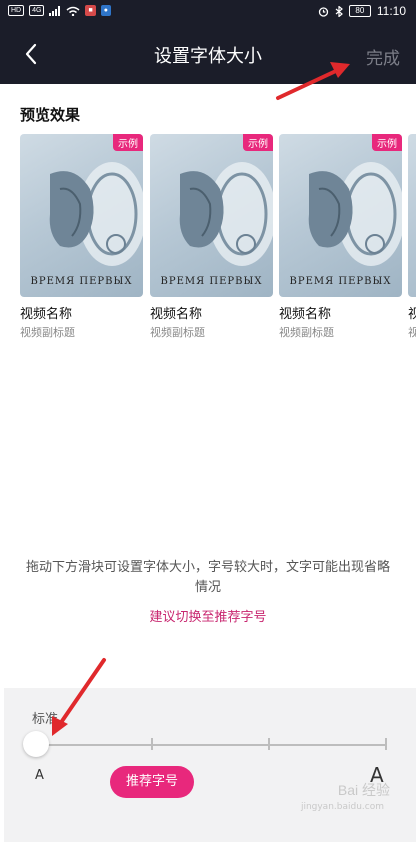 This screenshot has width=416, height=842. I want to click on watermark: Bai 经验, so click(363, 790).